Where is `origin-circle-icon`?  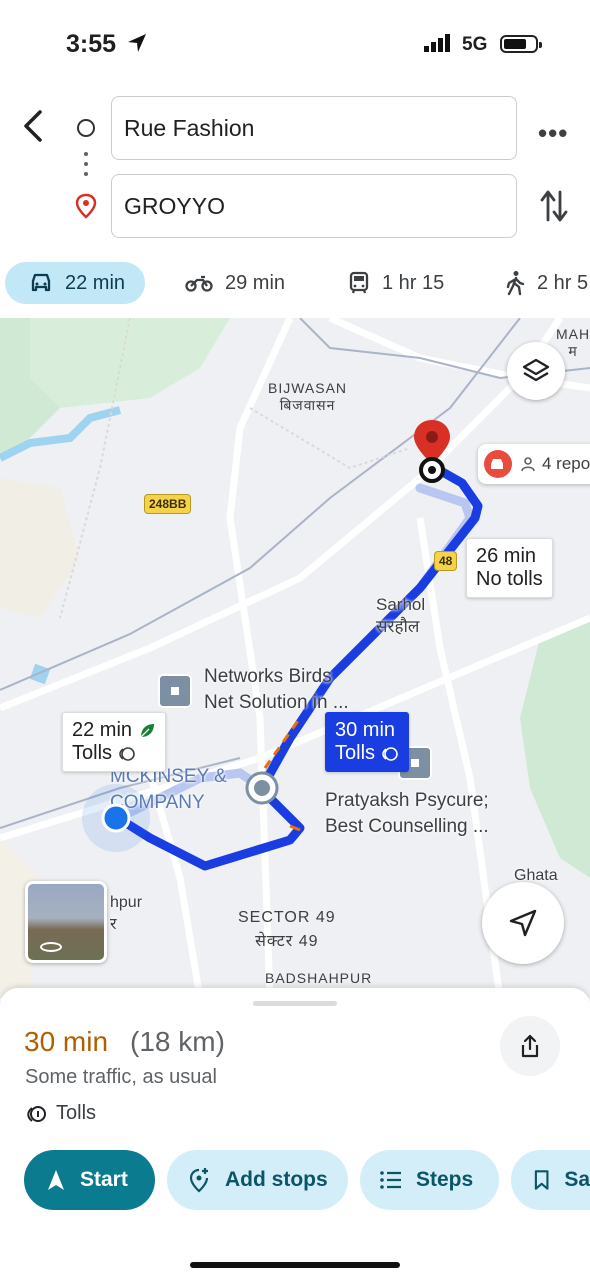 origin-circle-icon is located at coordinates (86, 128).